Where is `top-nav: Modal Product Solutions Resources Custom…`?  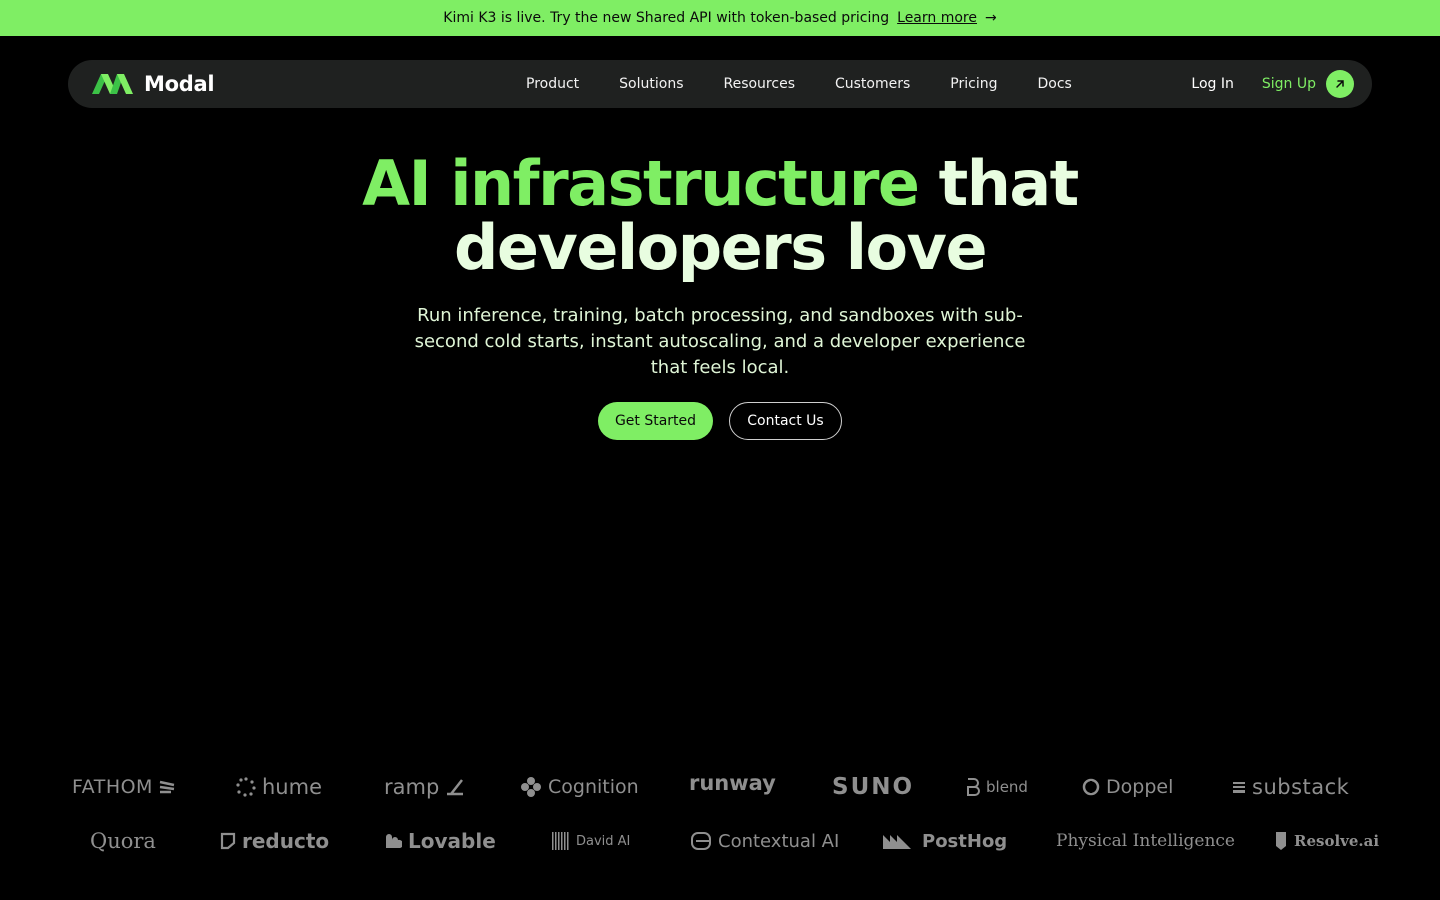
top-nav: Modal Product Solutions Resources Custom… is located at coordinates (720, 84).